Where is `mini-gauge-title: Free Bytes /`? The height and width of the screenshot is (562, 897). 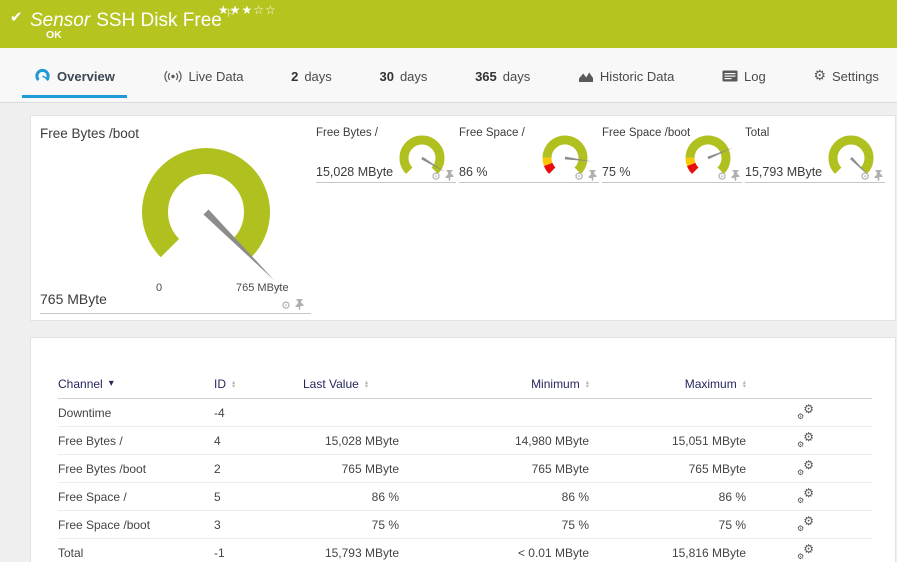 mini-gauge-title: Free Bytes / is located at coordinates (347, 133).